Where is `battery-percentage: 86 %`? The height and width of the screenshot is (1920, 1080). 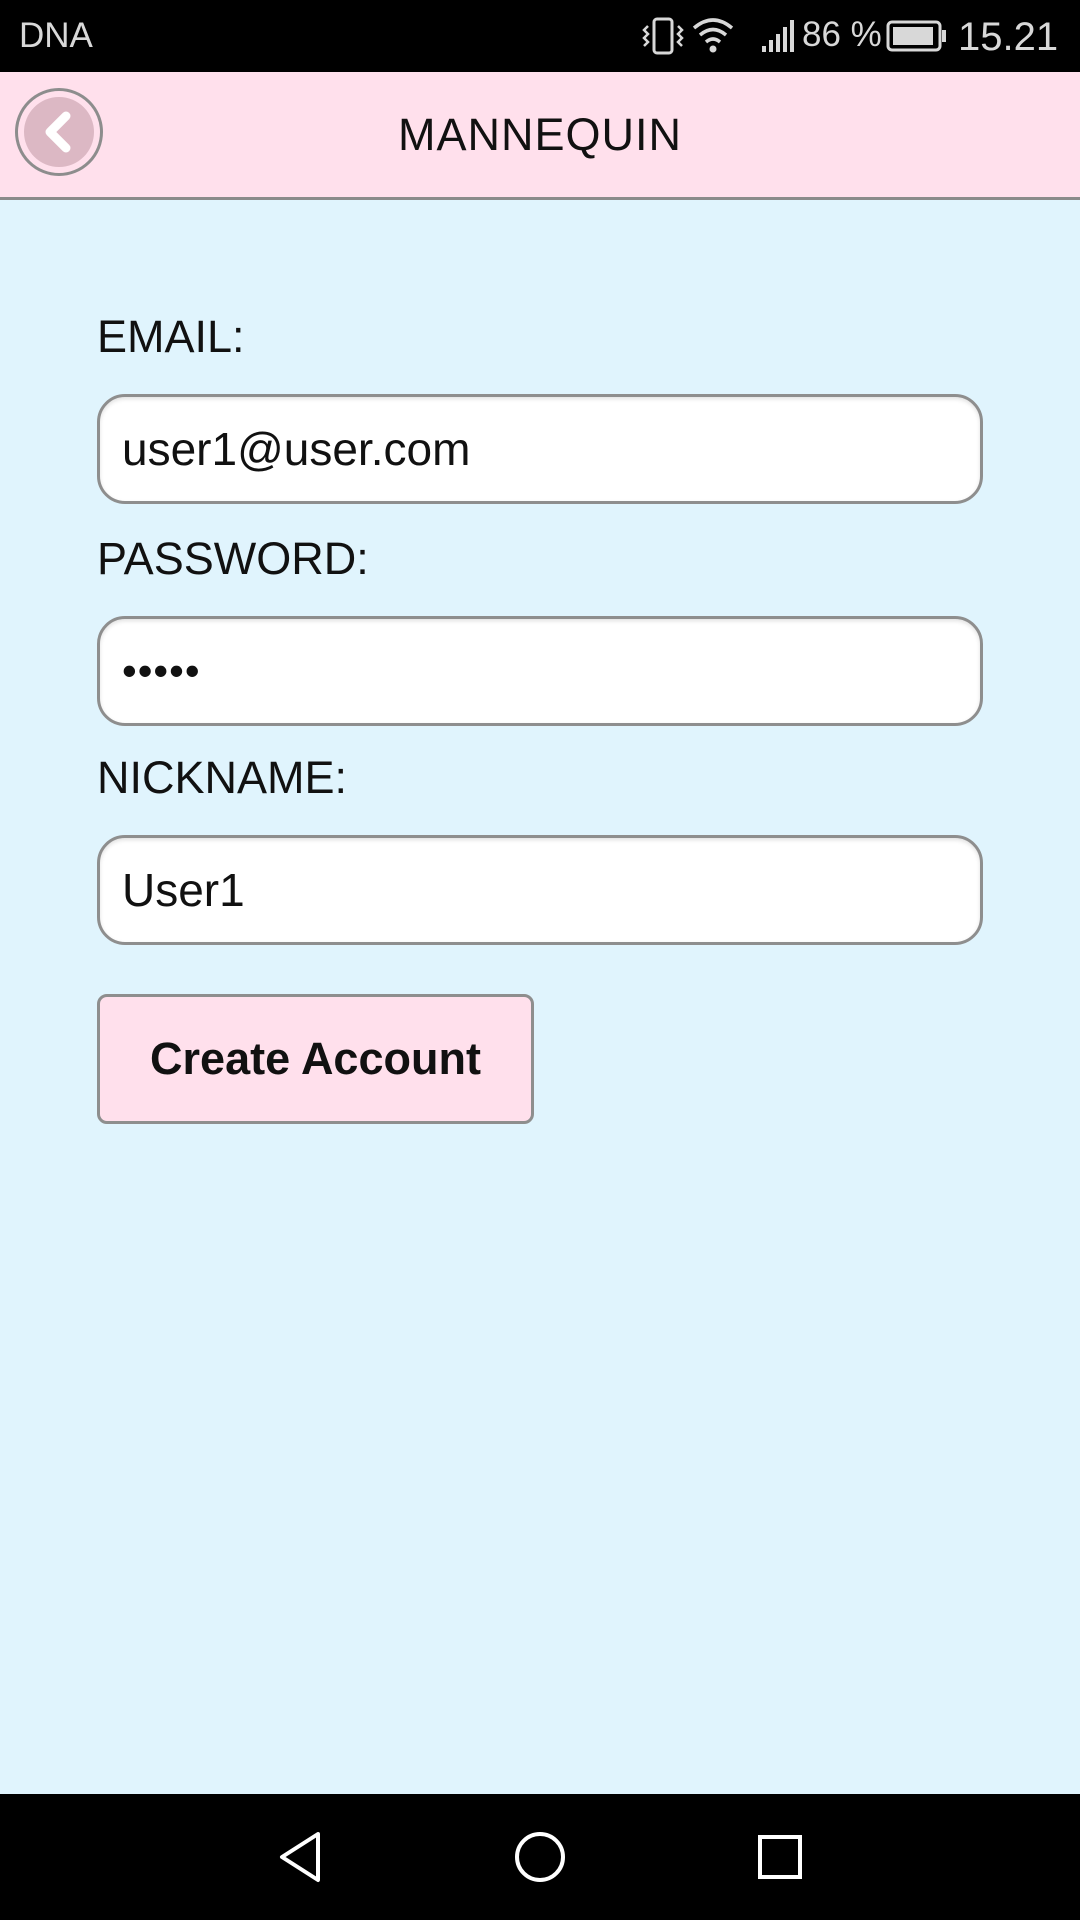 battery-percentage: 86 % is located at coordinates (842, 34).